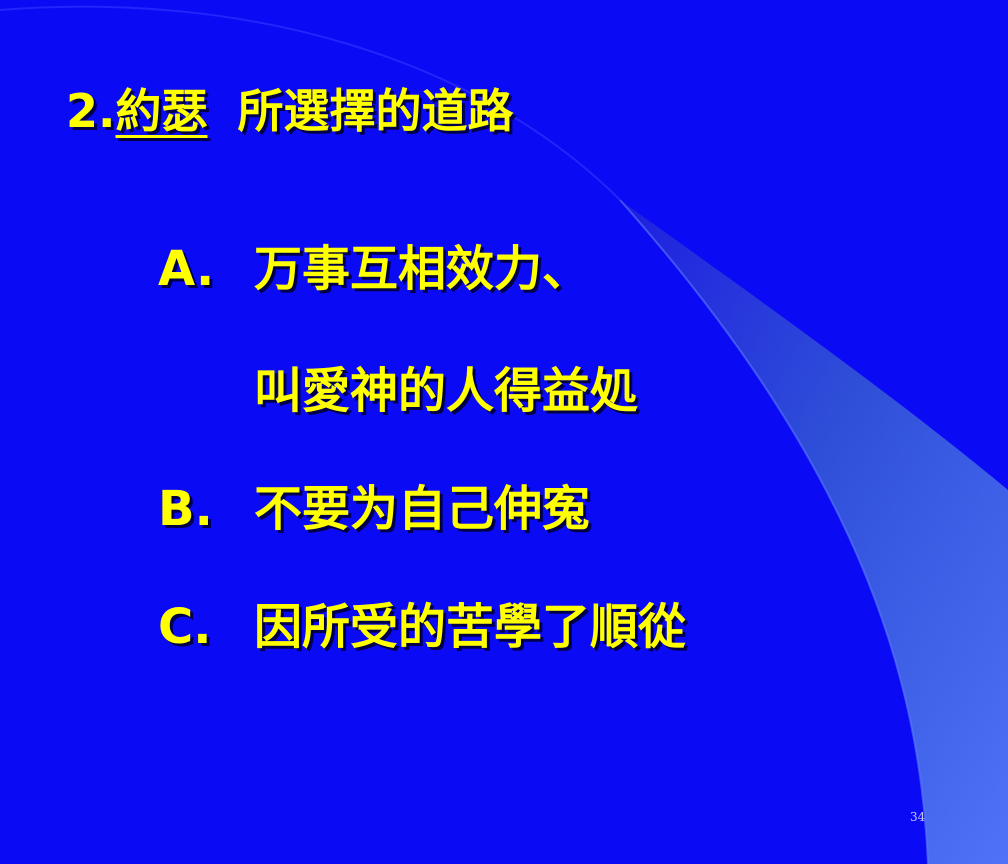 The image size is (1008, 864). Describe the element at coordinates (185, 509) in the screenshot. I see `point-b-marker: B.` at that location.